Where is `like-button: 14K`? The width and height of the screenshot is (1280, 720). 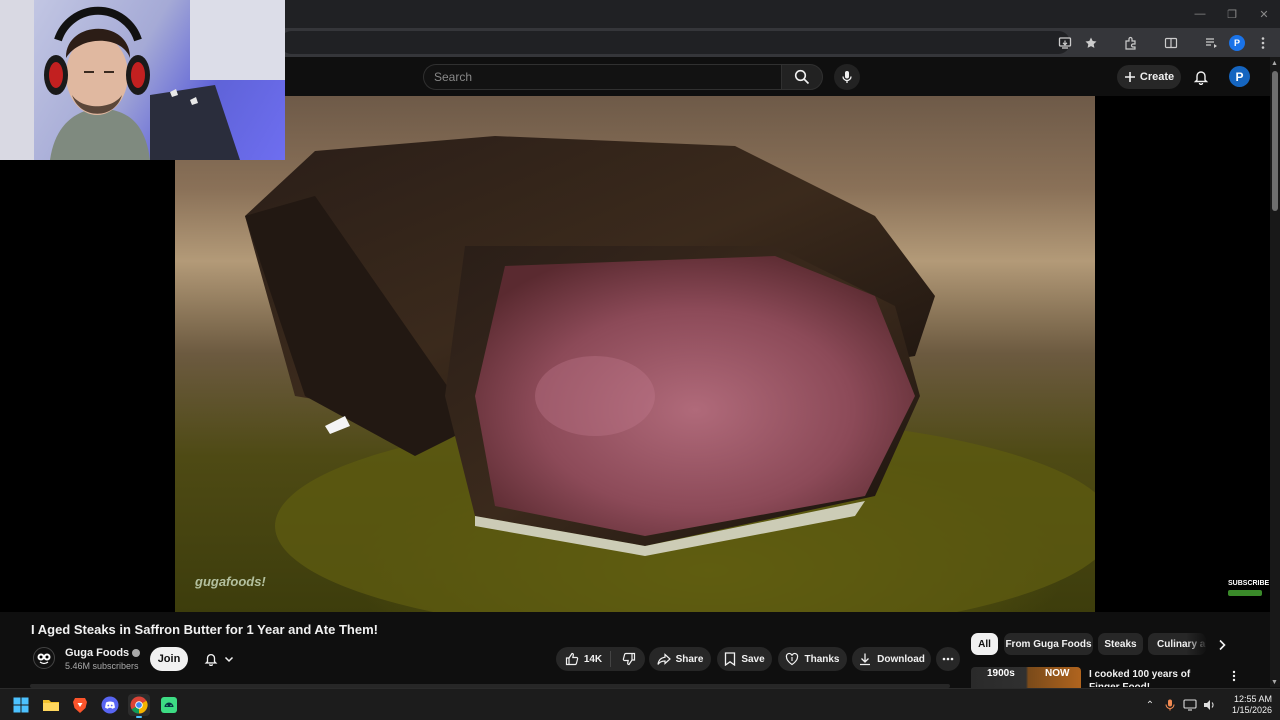
like-button: 14K is located at coordinates (588, 659).